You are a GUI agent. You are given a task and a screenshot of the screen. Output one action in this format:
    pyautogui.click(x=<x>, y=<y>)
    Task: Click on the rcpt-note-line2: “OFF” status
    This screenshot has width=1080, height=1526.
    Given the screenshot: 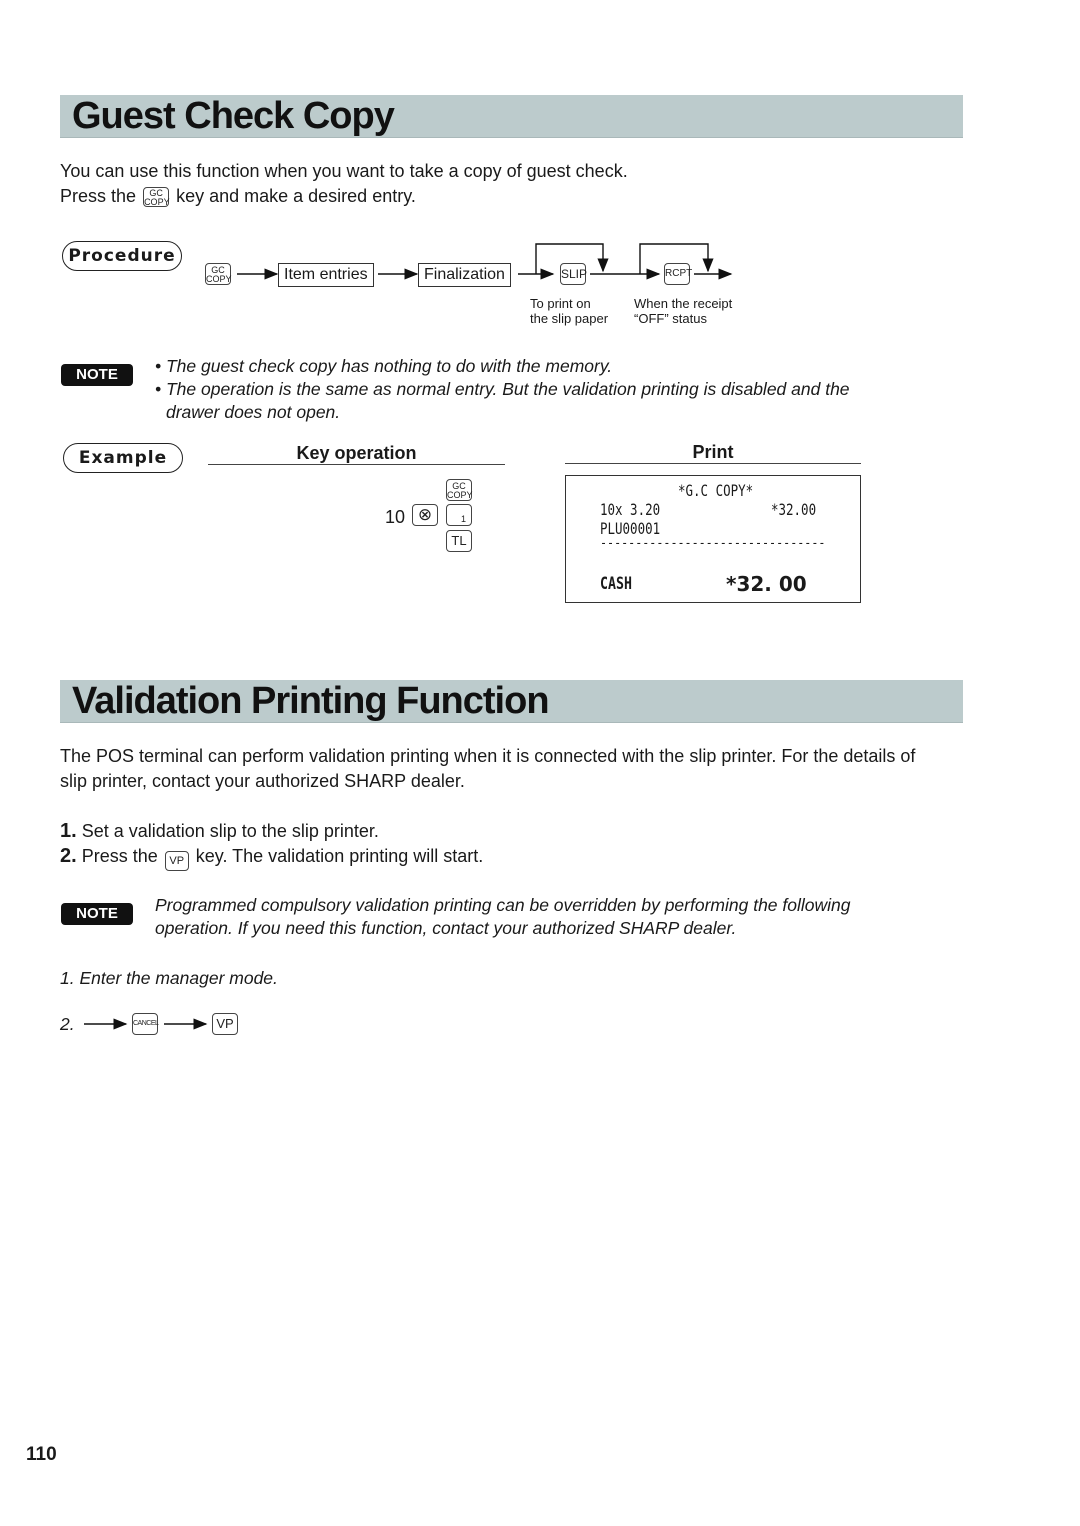 What is the action you would take?
    pyautogui.click(x=670, y=318)
    